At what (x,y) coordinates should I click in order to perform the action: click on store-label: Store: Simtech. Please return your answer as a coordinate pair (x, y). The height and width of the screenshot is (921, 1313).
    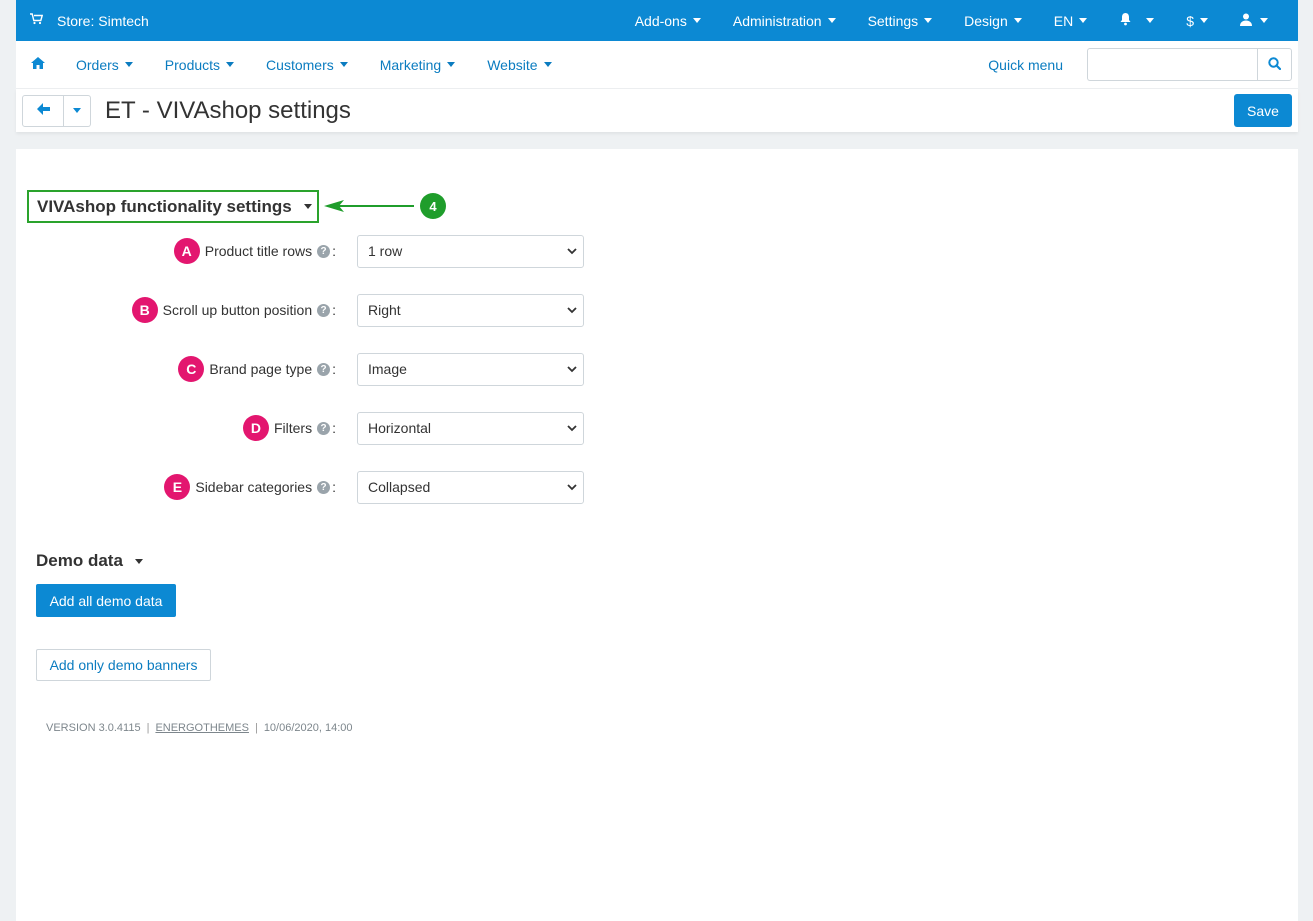
    Looking at the image, I should click on (103, 20).